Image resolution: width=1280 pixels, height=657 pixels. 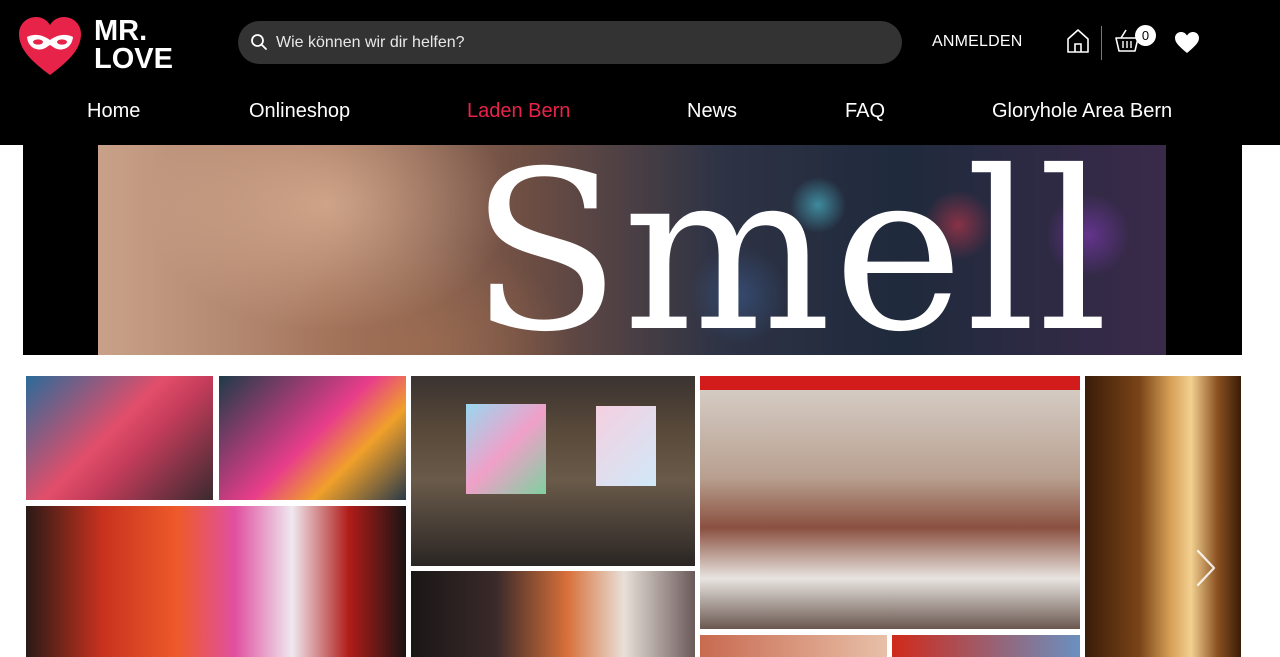 I want to click on nav-item-faq: FAQ, so click(x=865, y=111).